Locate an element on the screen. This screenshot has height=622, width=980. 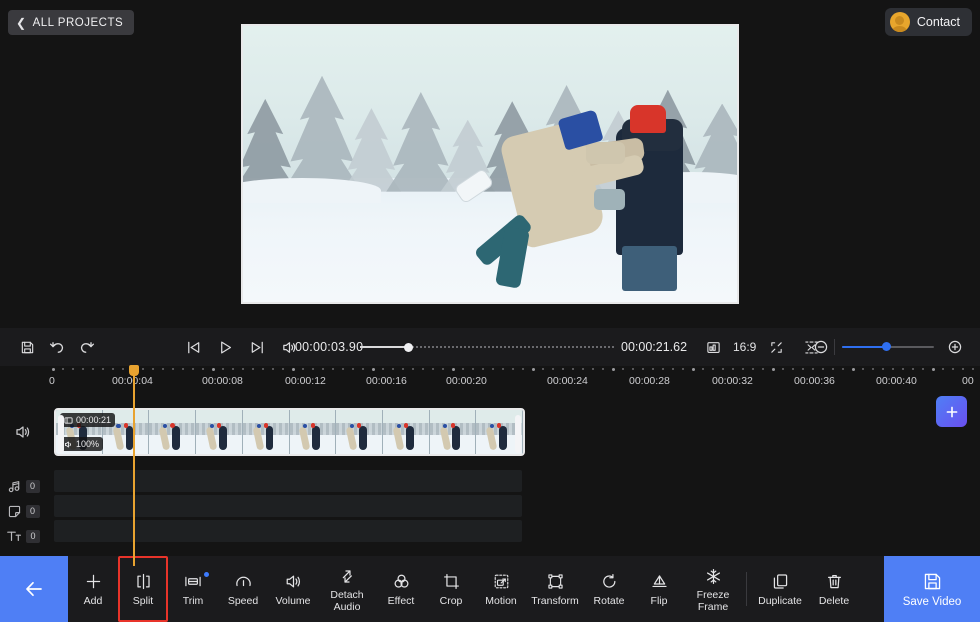
tool-crop: Crop is located at coordinates (451, 589).